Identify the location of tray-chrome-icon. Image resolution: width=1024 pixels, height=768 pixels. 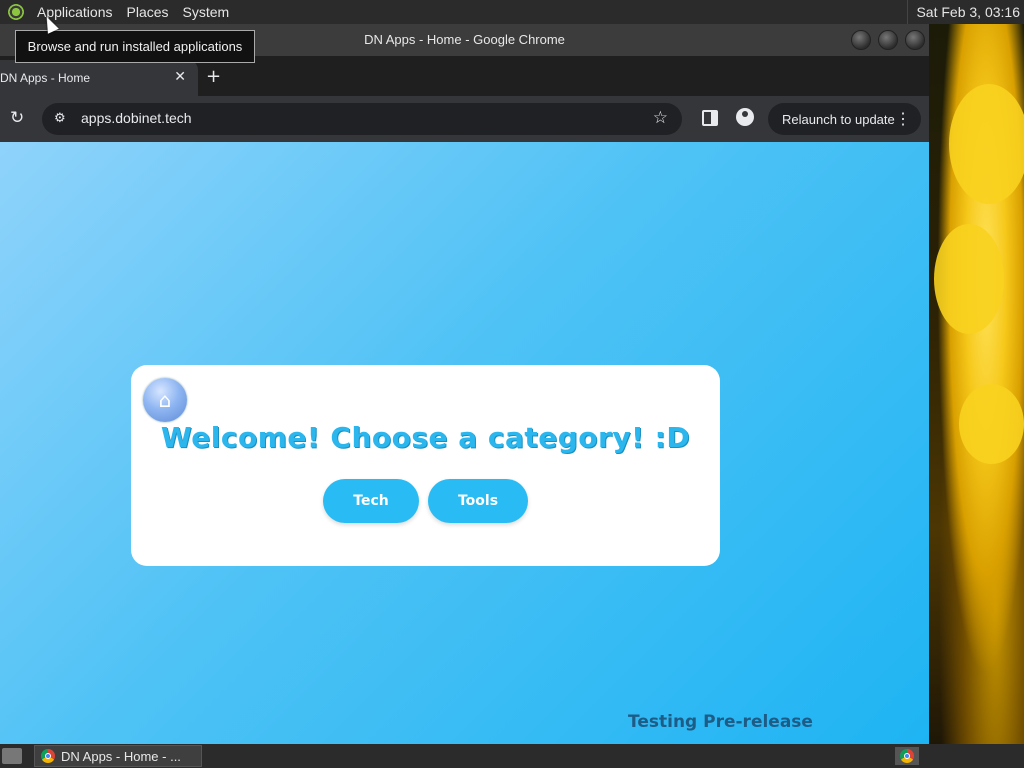
(907, 756).